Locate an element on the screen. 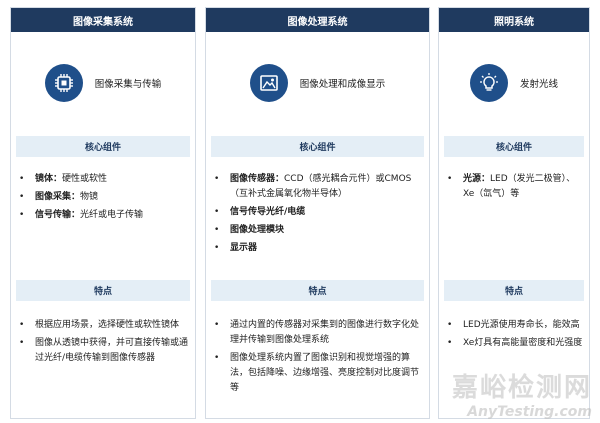 The image size is (600, 423). watermark: 嘉峪检测网 AnyTesting.com is located at coordinates (522, 393).